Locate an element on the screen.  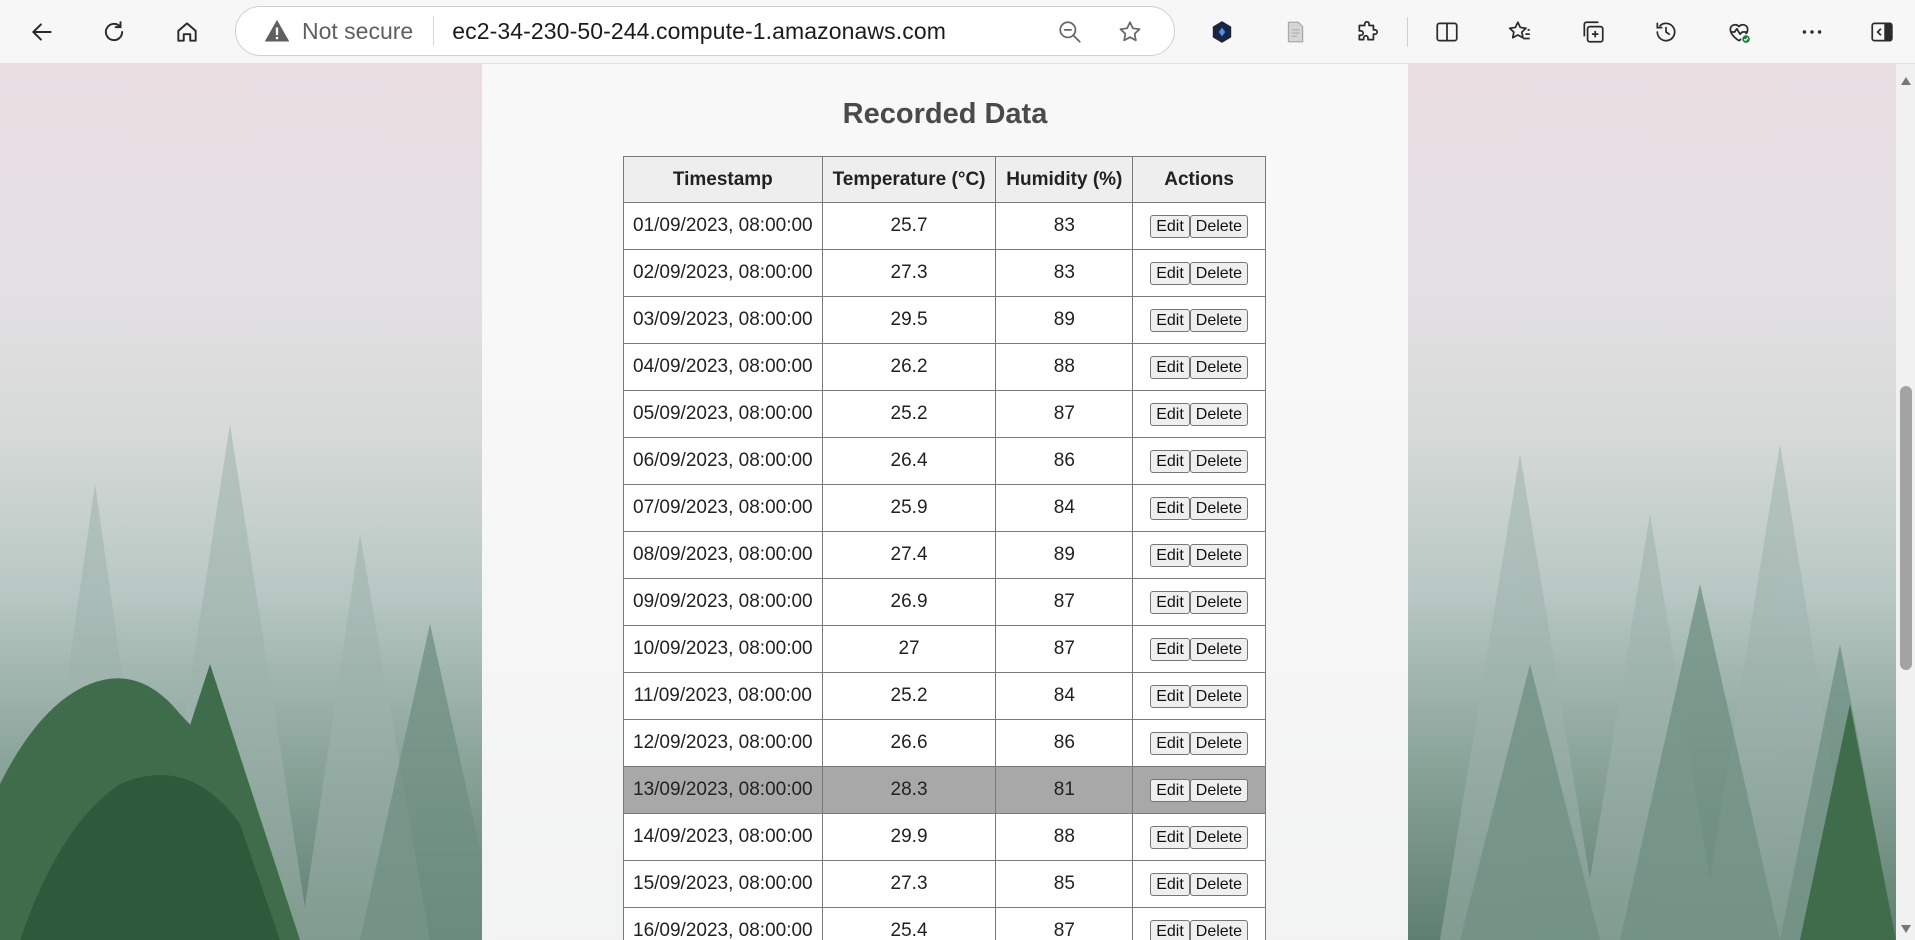
browser-essentials-icon is located at coordinates (1739, 32).